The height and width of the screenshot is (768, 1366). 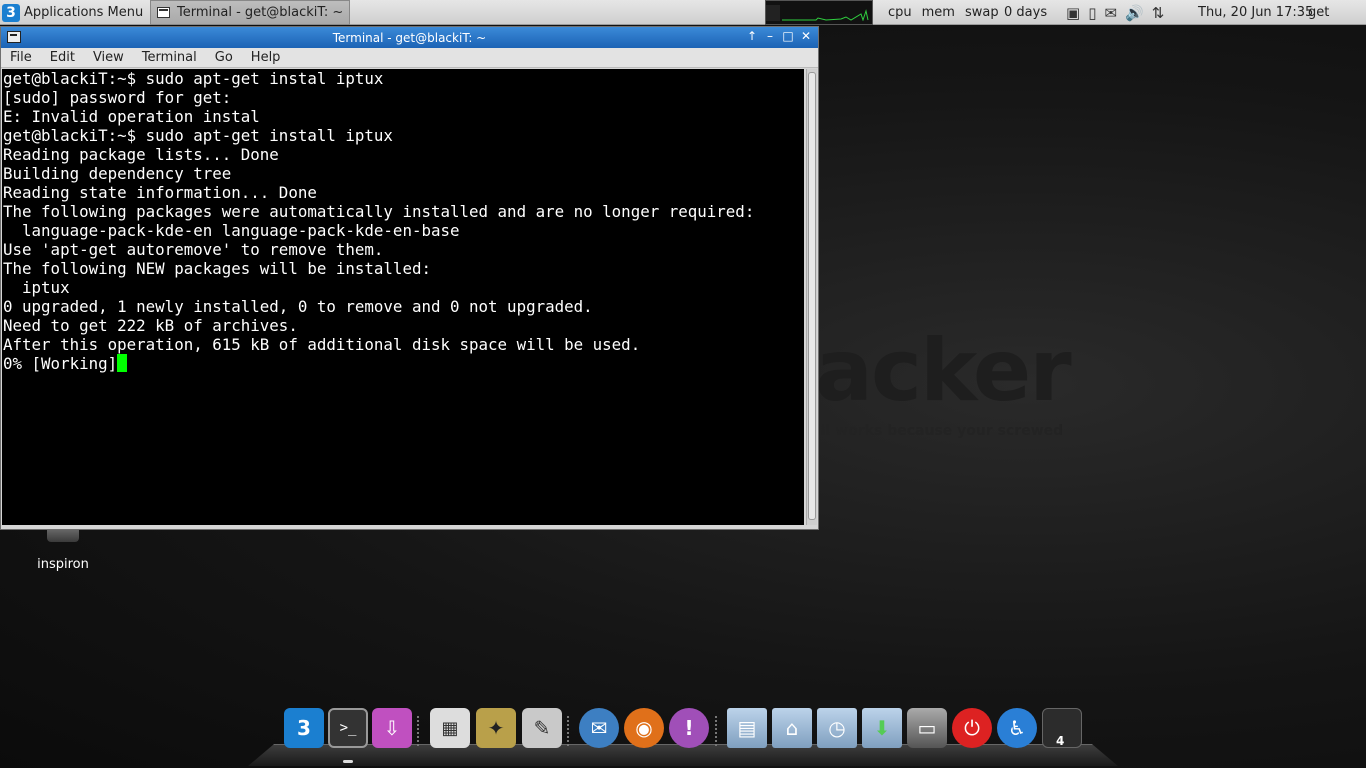 I want to click on text-editor-icon: ✎, so click(x=542, y=728).